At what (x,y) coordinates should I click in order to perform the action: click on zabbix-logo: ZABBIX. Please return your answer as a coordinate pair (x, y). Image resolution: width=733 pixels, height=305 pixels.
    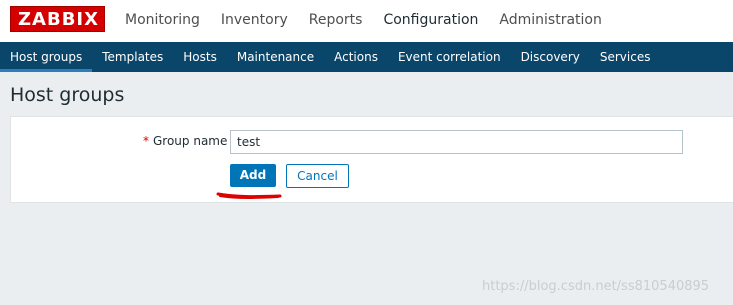
    Looking at the image, I should click on (57, 19).